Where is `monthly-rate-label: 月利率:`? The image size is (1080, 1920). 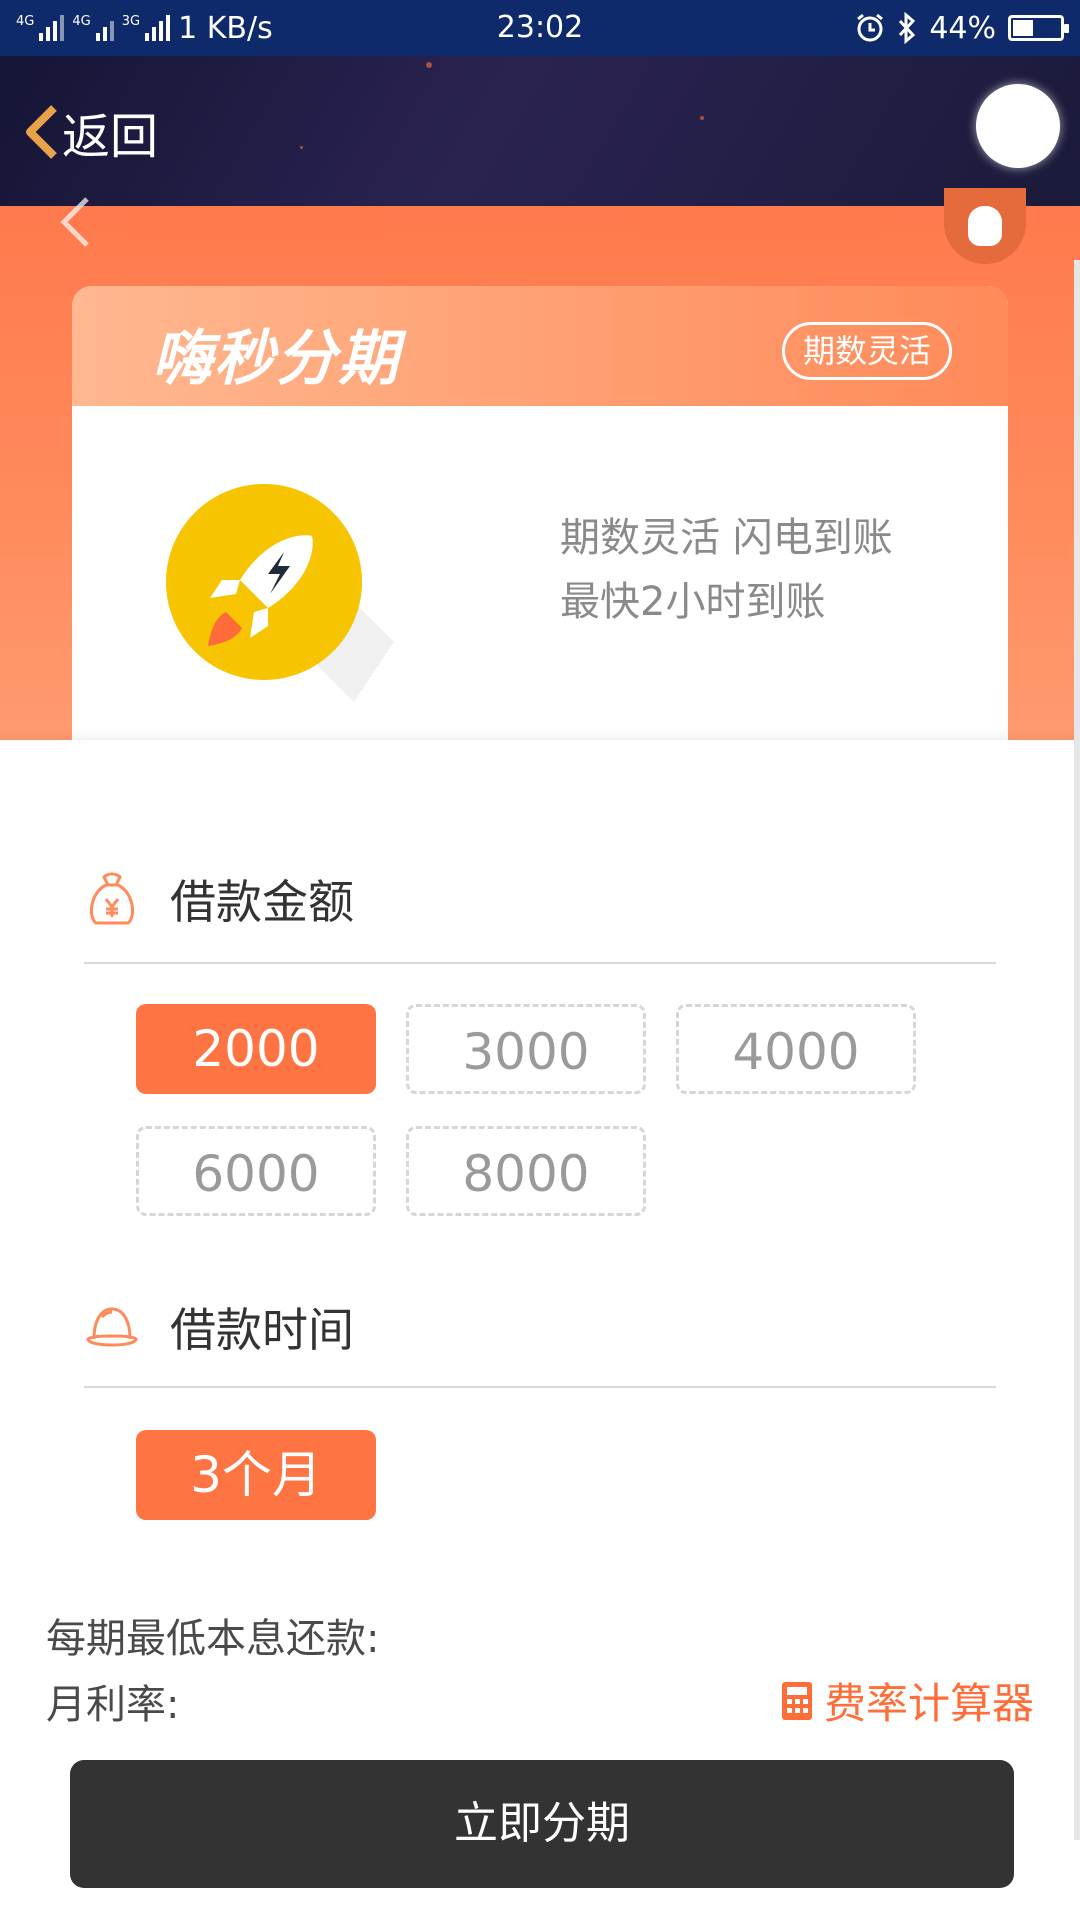
monthly-rate-label: 月利率: is located at coordinates (113, 1705).